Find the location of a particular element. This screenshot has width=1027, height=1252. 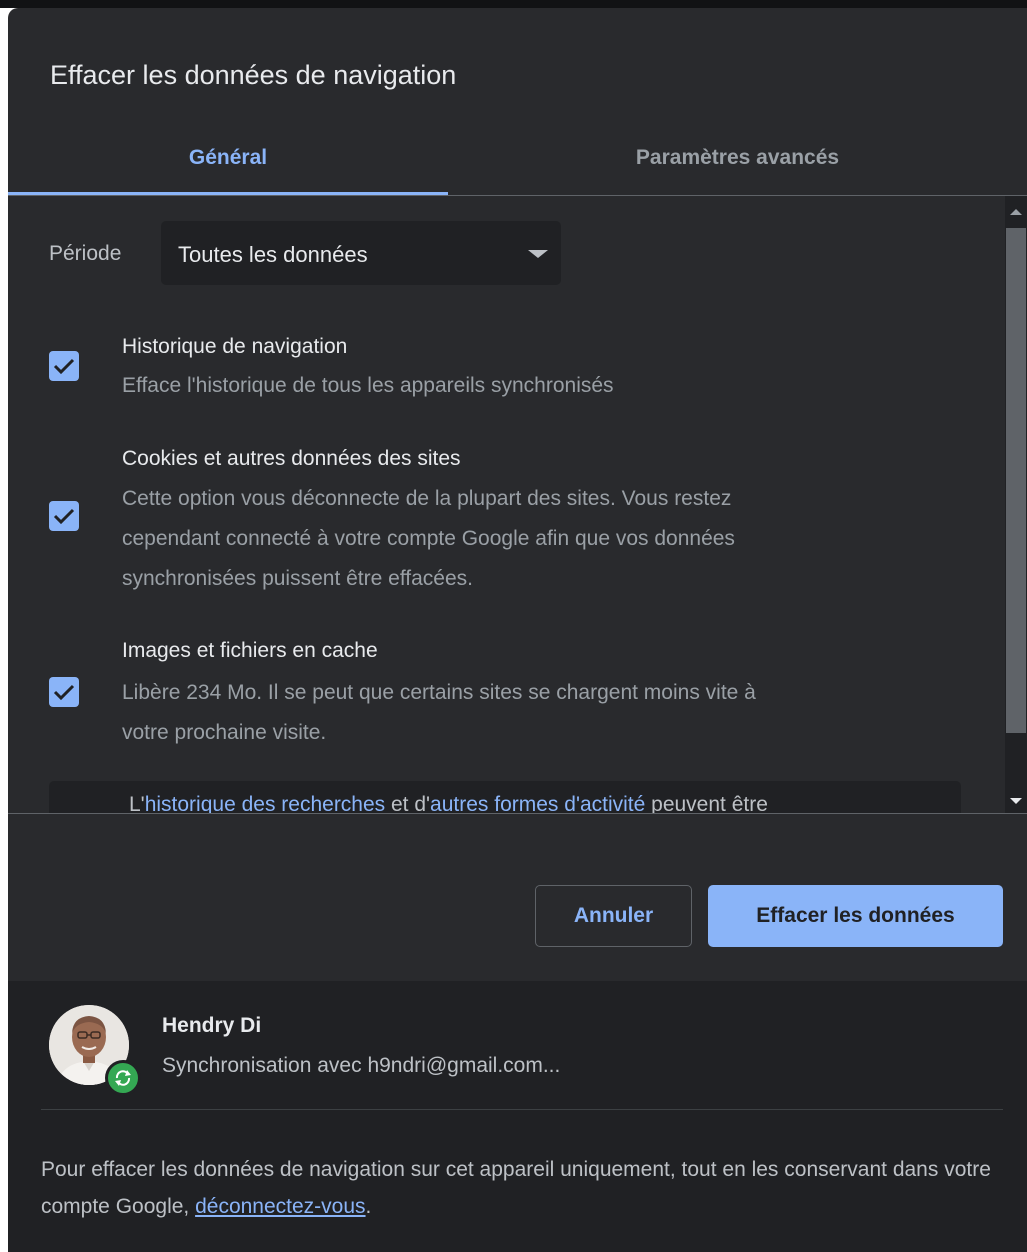

option-title: Historique de navigation is located at coordinates (235, 346).